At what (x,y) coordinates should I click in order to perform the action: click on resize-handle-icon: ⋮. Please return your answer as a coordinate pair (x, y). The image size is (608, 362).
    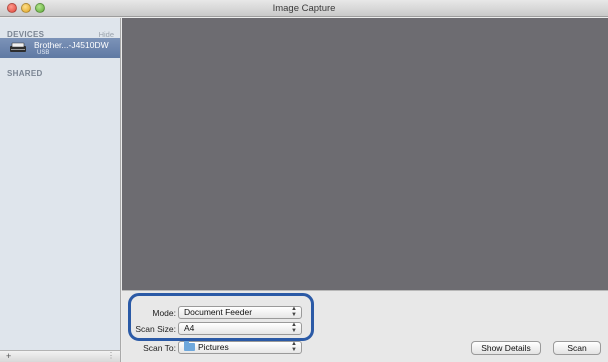
    Looking at the image, I should click on (111, 355).